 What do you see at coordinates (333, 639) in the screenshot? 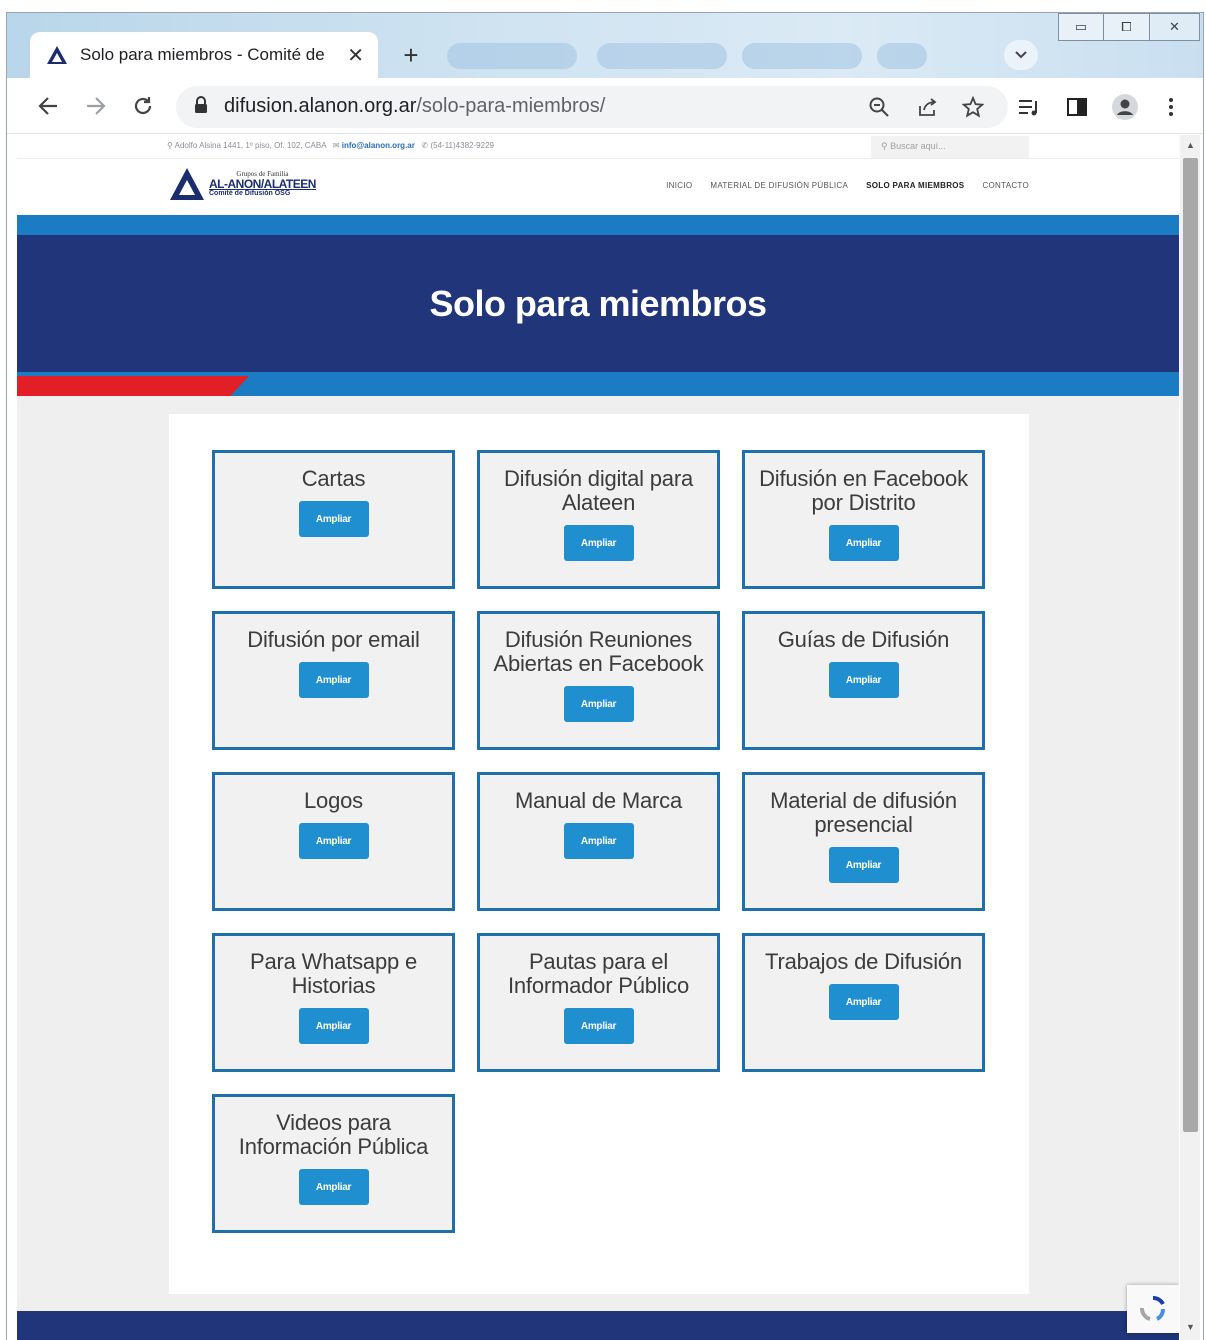
I see `resource-title: Difusión por email` at bounding box center [333, 639].